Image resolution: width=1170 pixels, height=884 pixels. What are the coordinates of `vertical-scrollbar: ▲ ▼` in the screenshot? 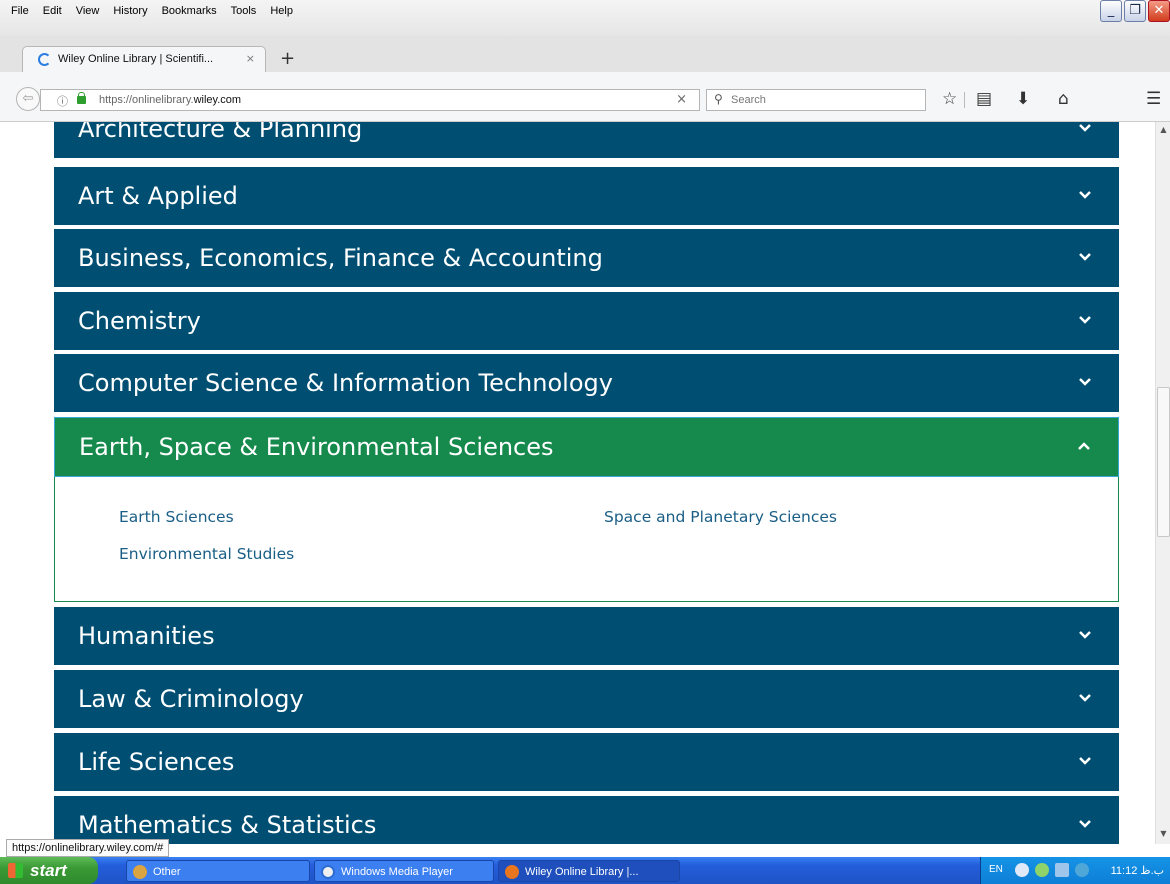 It's located at (1162, 483).